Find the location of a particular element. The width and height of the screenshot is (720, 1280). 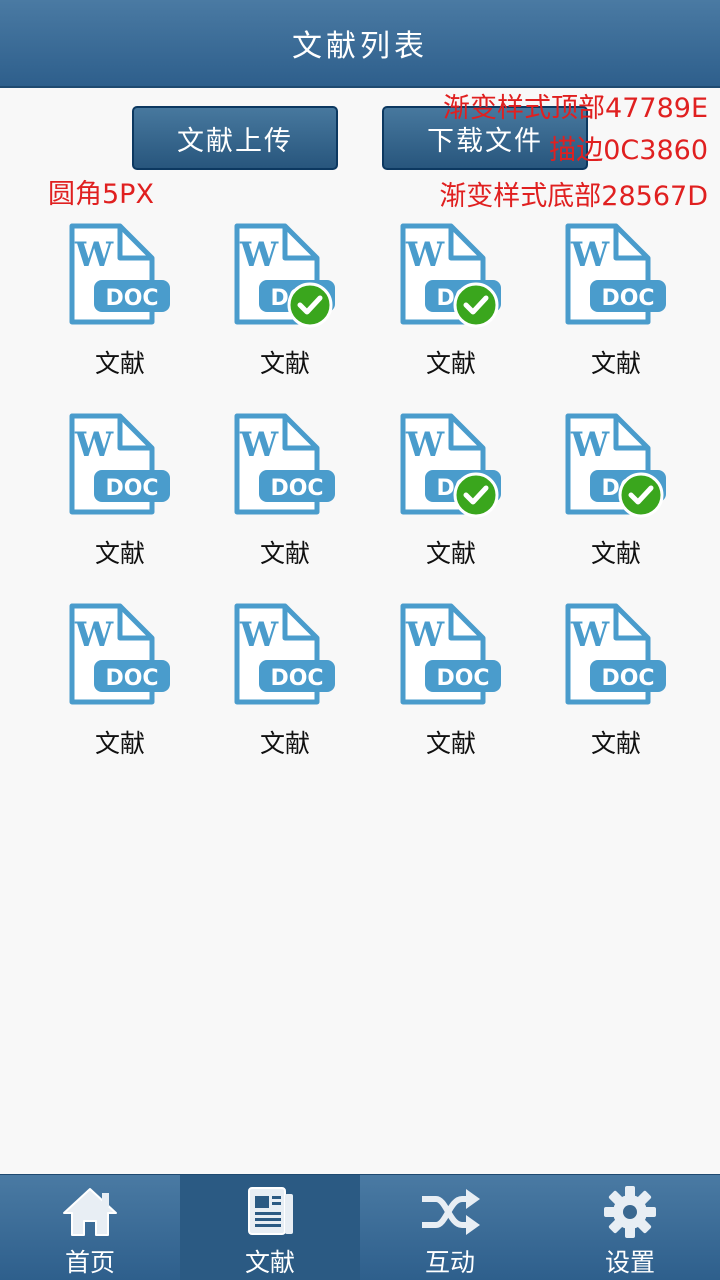

upload-document-button: 文献上传 is located at coordinates (235, 138).